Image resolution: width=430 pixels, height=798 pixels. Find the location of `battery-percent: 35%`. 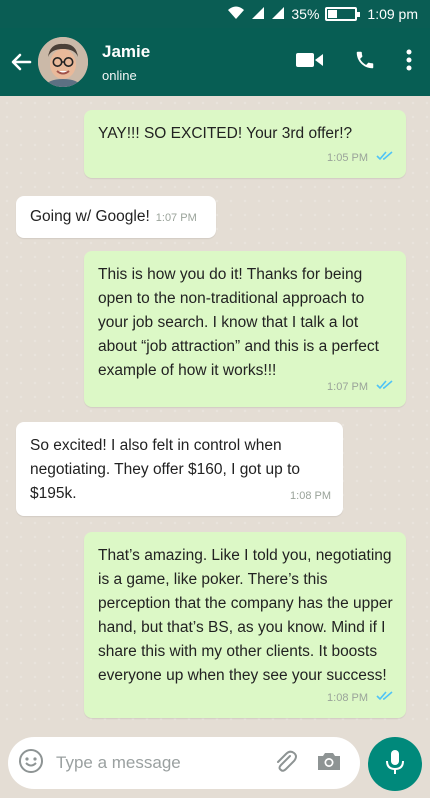

battery-percent: 35% is located at coordinates (305, 14).